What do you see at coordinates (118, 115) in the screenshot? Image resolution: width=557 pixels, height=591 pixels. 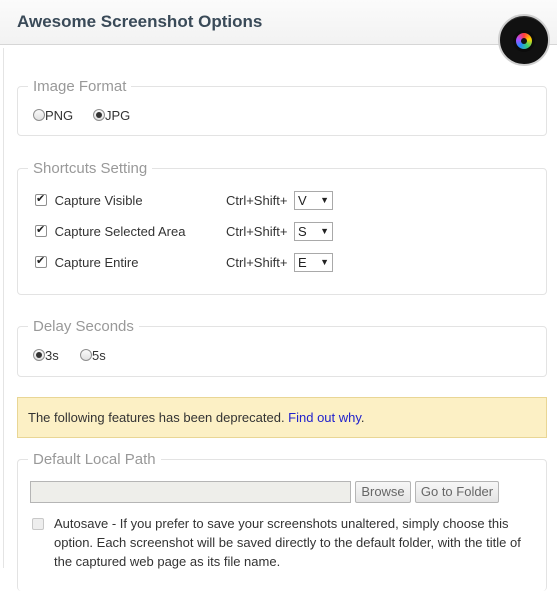 I see `format-jpg-label: JPG` at bounding box center [118, 115].